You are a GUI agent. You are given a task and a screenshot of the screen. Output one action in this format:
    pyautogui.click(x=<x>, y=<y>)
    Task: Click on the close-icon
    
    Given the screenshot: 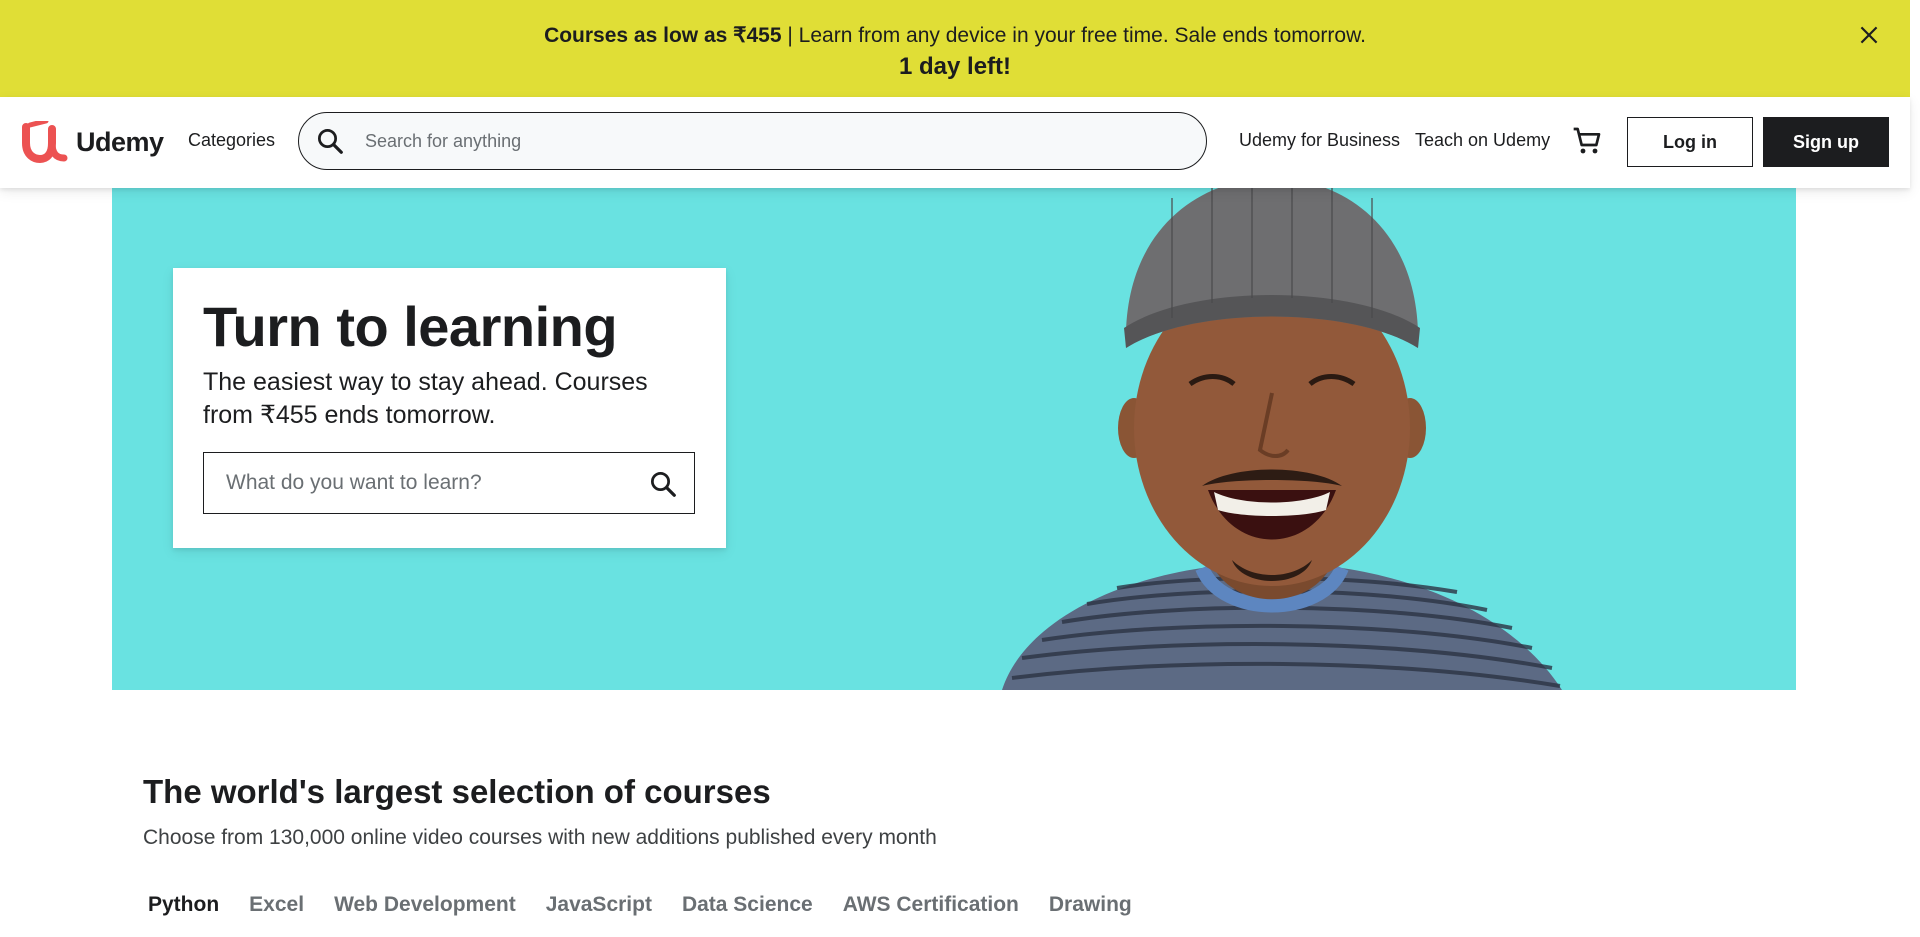 What is the action you would take?
    pyautogui.click(x=1869, y=35)
    